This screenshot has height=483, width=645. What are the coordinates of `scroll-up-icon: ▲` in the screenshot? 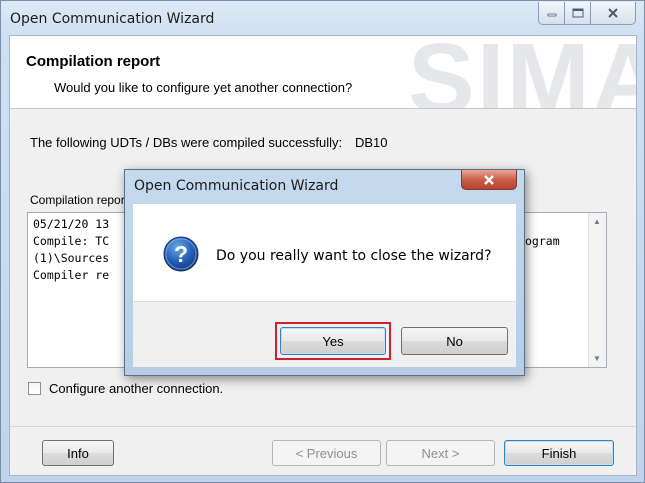 It's located at (597, 221).